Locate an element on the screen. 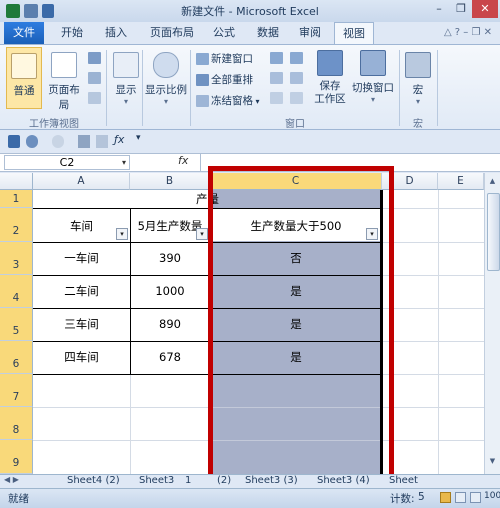 This screenshot has height=508, width=500. table-cell: 890 is located at coordinates (170, 324).